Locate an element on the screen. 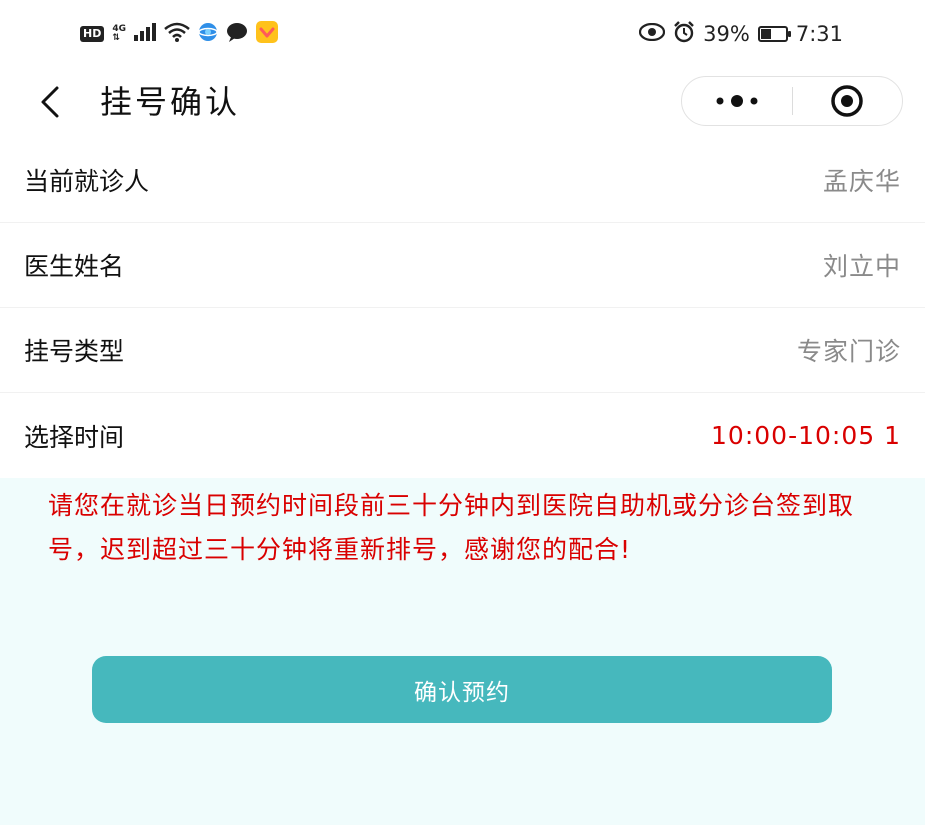 The height and width of the screenshot is (825, 925). registration-type-value: 专家门诊 is located at coordinates (848, 351).